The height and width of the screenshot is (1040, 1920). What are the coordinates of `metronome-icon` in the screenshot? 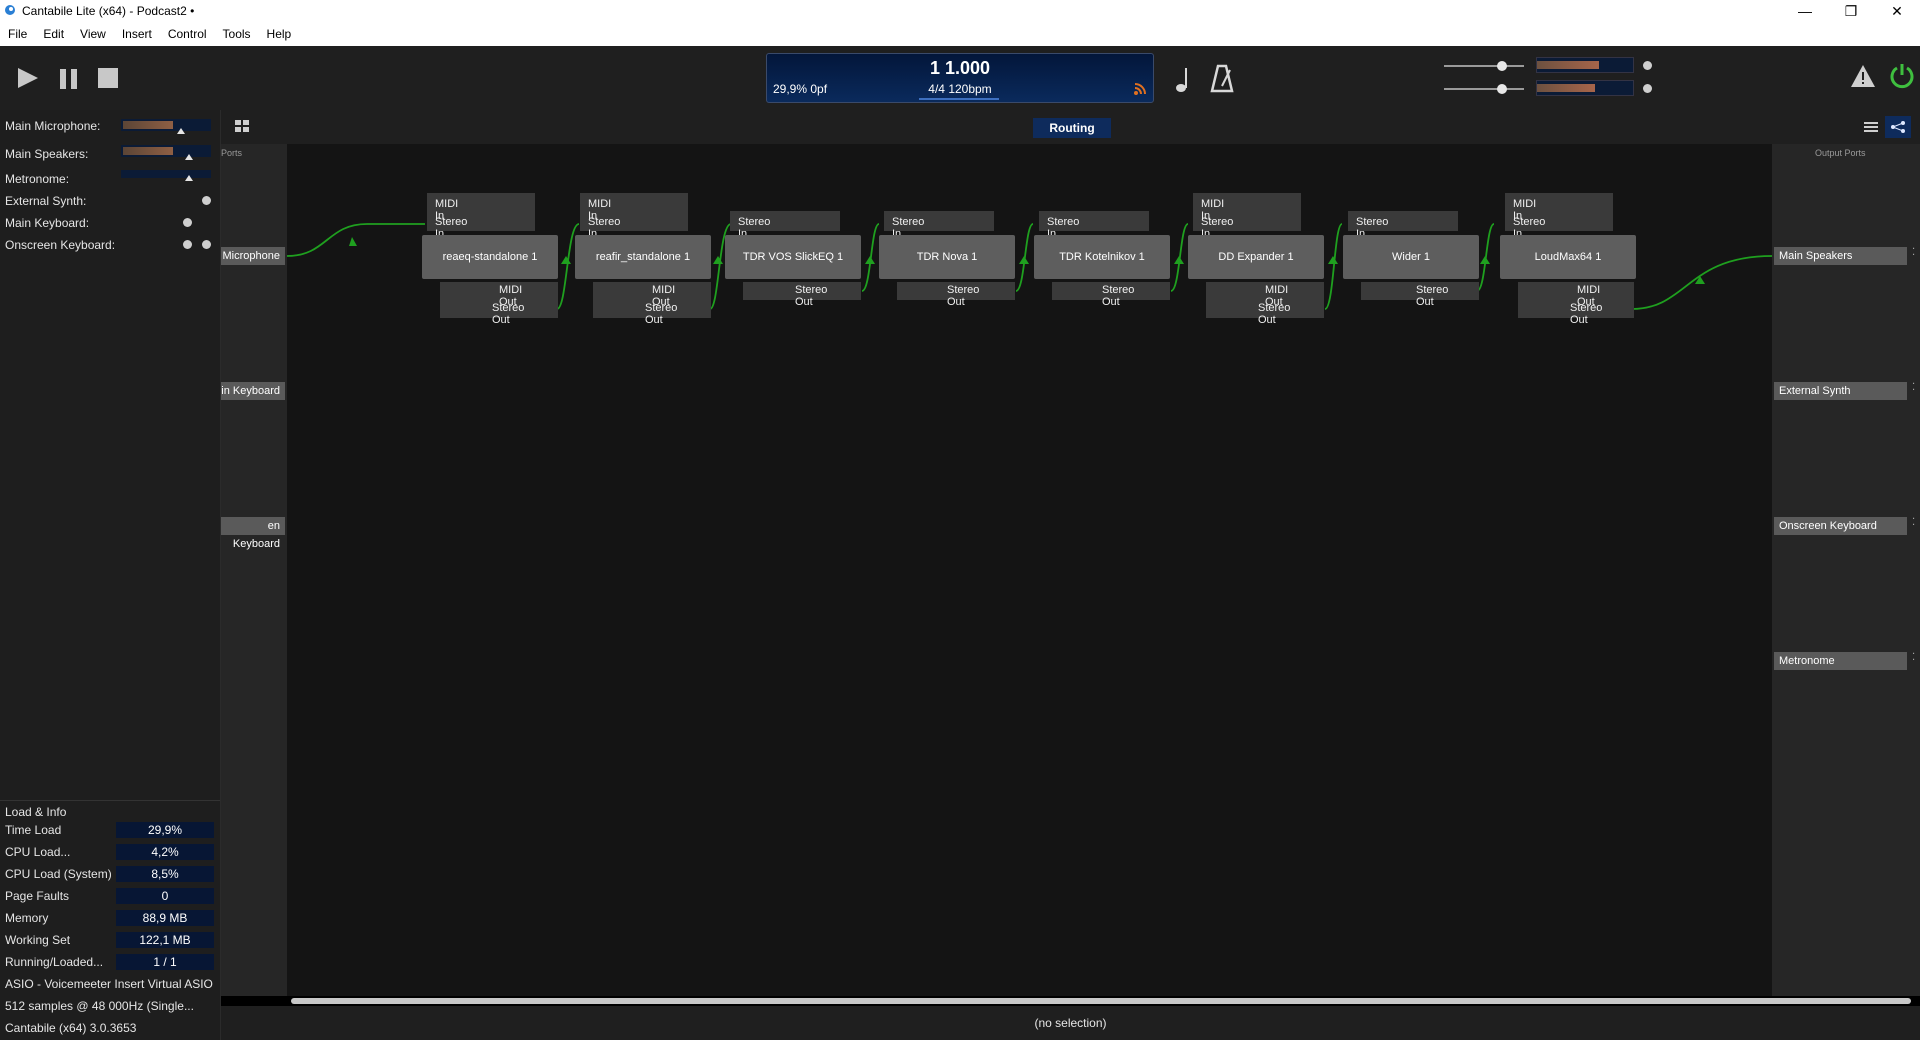 It's located at (1222, 79).